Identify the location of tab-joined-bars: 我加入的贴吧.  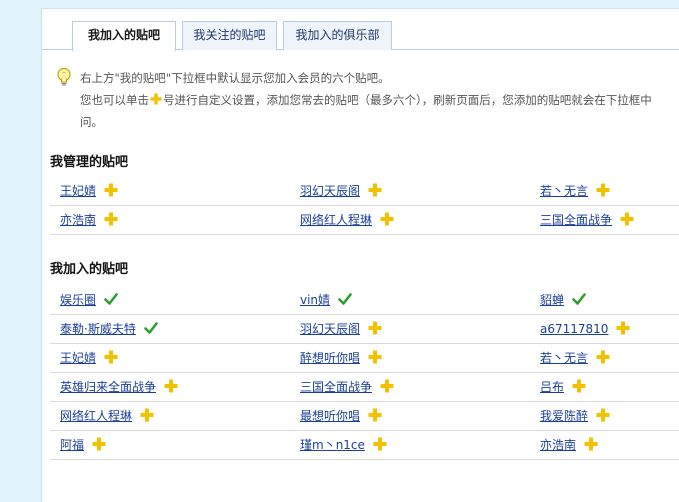
(124, 36).